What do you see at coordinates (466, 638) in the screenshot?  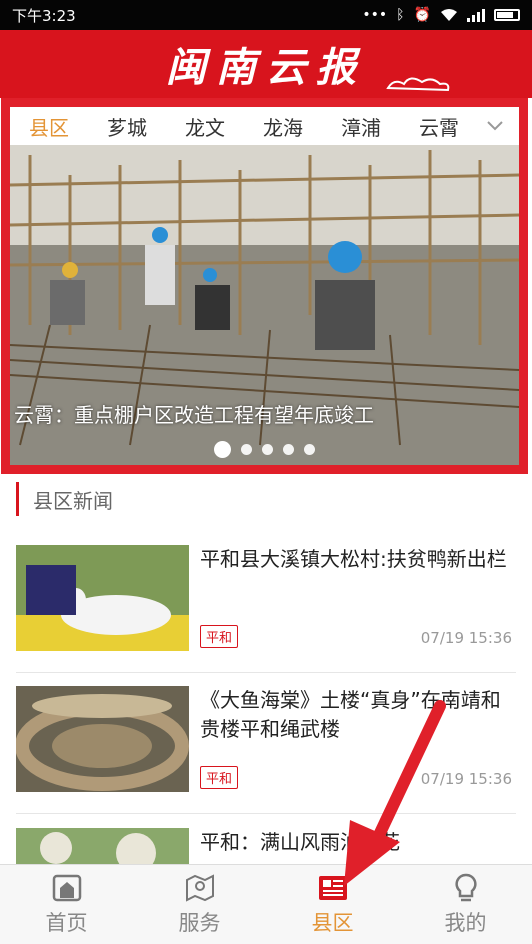 I see `news-time: 07/19 15:36` at bounding box center [466, 638].